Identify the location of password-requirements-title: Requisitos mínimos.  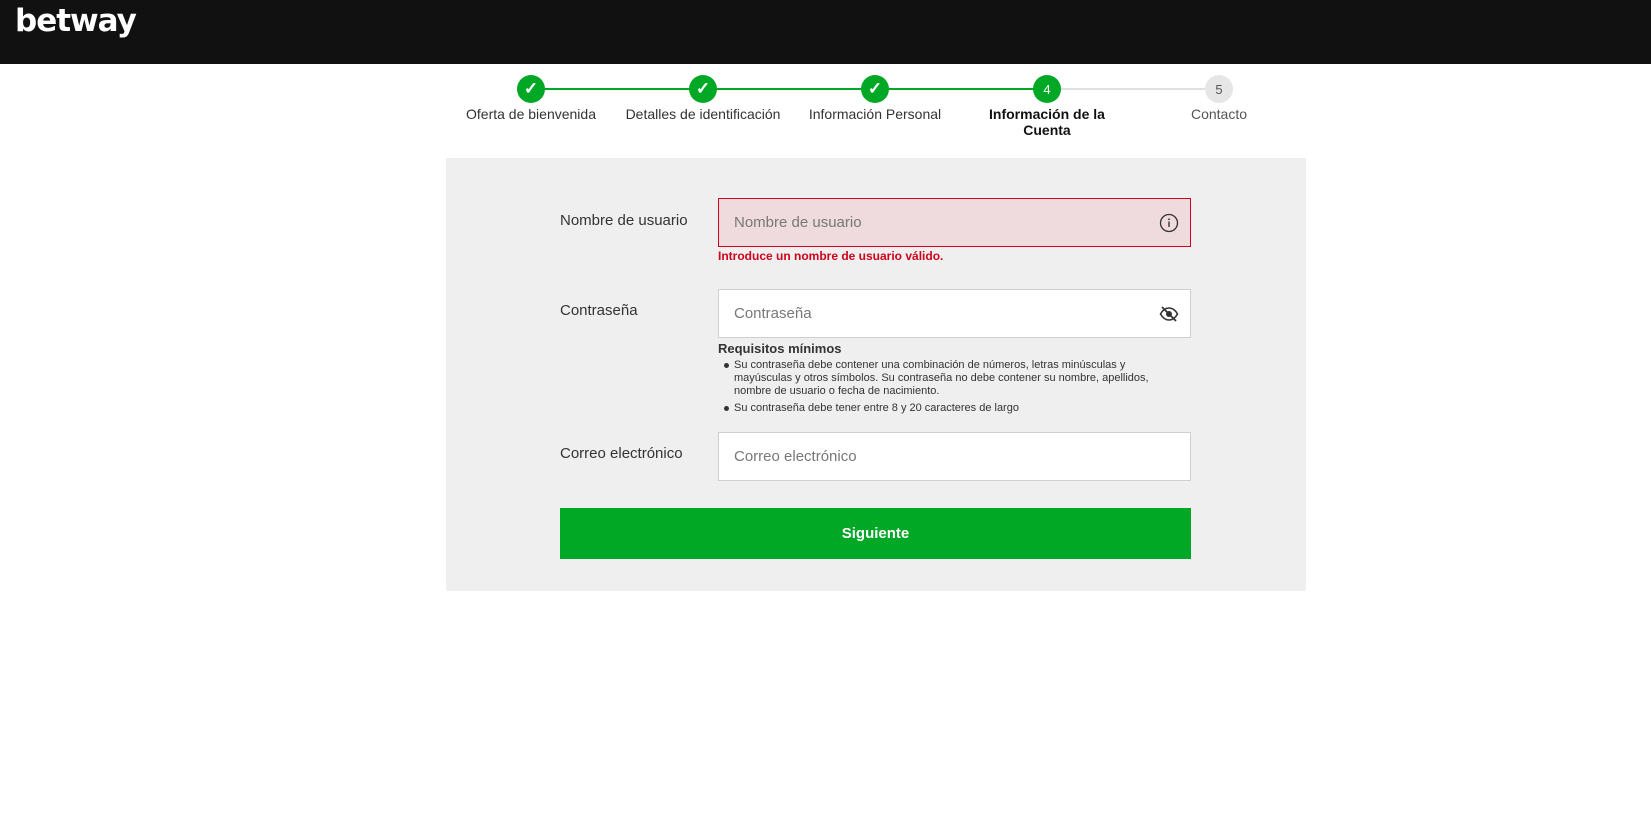
(780, 348).